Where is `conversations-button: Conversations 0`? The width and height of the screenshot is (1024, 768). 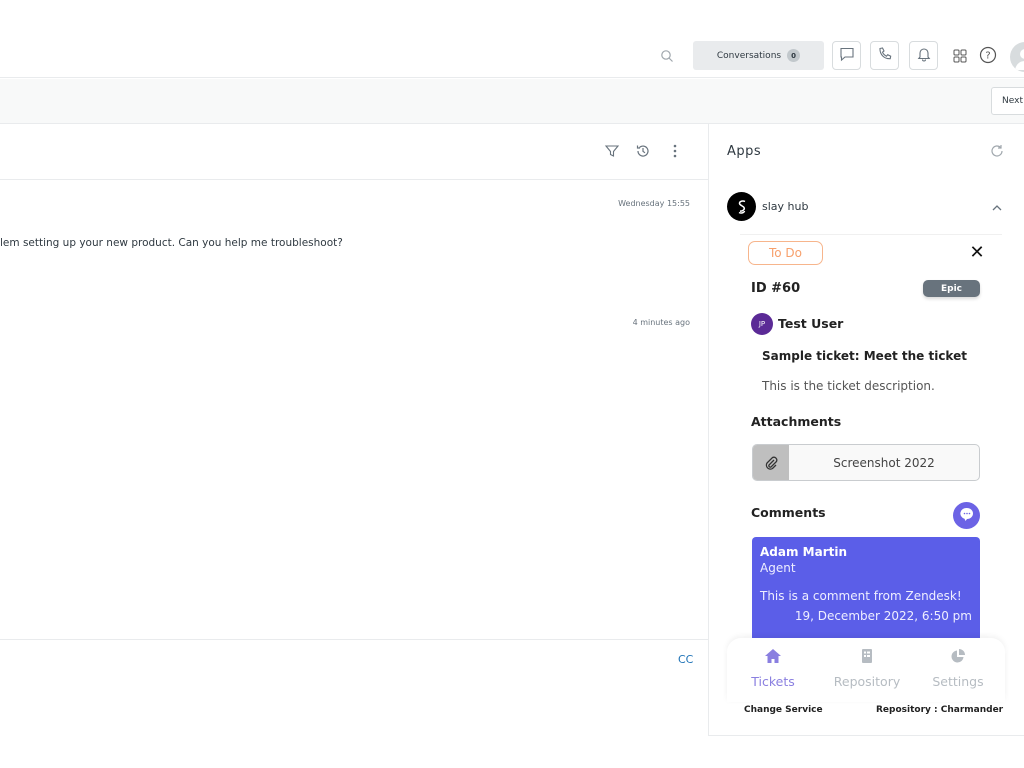
conversations-button: Conversations 0 is located at coordinates (758, 55).